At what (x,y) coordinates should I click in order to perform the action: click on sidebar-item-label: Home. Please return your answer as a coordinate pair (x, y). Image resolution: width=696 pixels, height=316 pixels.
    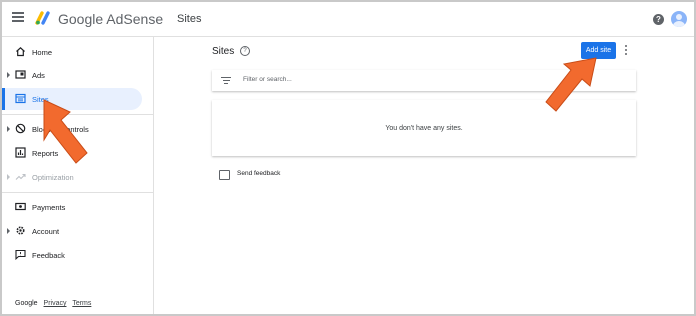
    Looking at the image, I should click on (42, 52).